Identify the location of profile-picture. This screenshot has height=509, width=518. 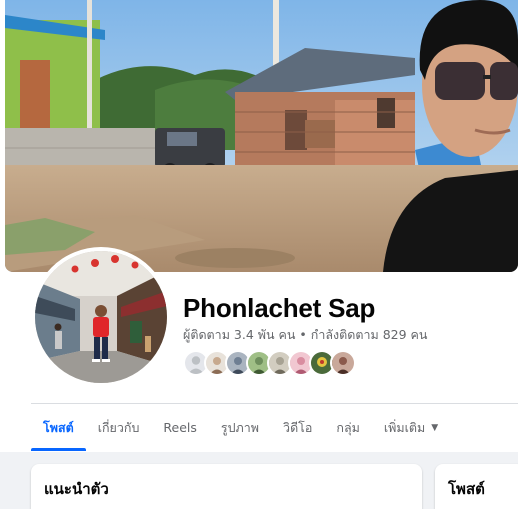
(101, 317).